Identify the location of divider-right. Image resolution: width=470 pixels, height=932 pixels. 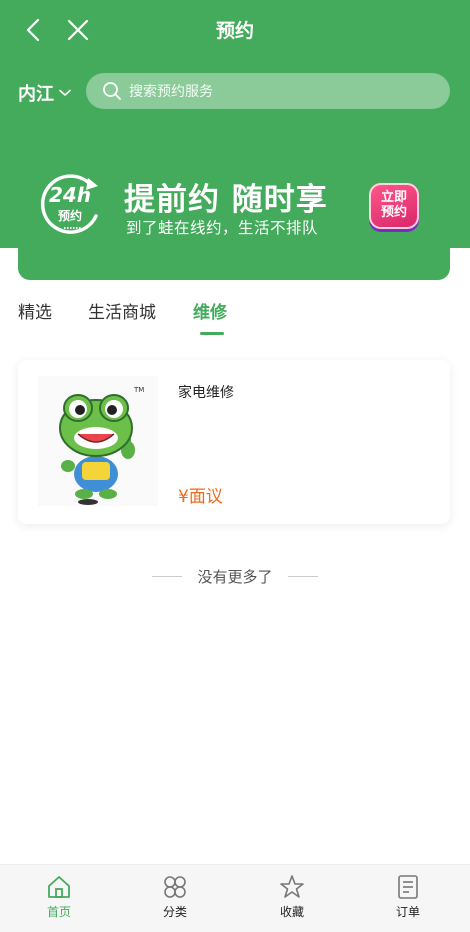
(303, 576).